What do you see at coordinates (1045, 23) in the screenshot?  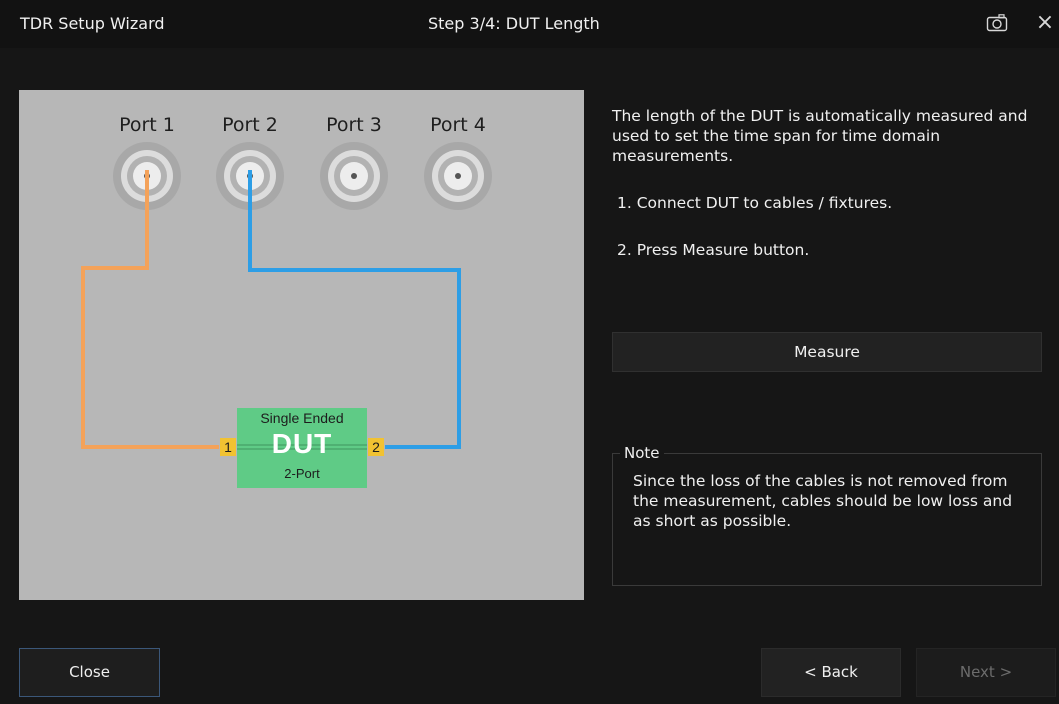 I see `close-icon: ×` at bounding box center [1045, 23].